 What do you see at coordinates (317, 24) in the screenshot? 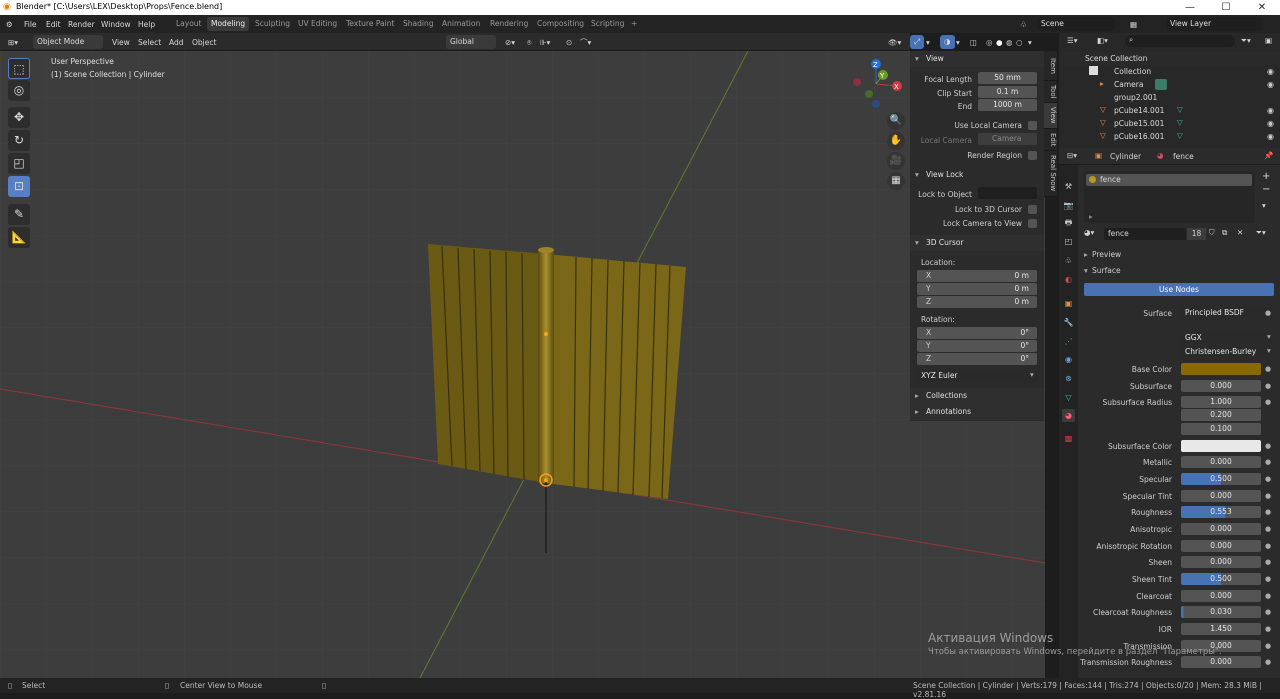
I see `tab-uv-editing: UV Editing` at bounding box center [317, 24].